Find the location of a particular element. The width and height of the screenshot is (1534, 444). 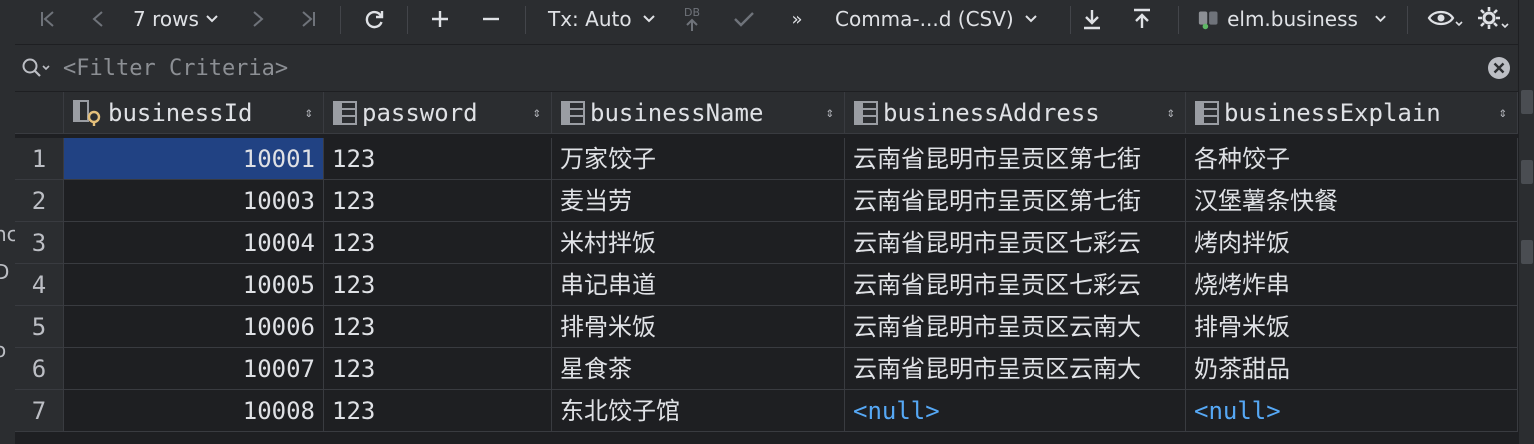

clear-filter-icon is located at coordinates (1499, 70).